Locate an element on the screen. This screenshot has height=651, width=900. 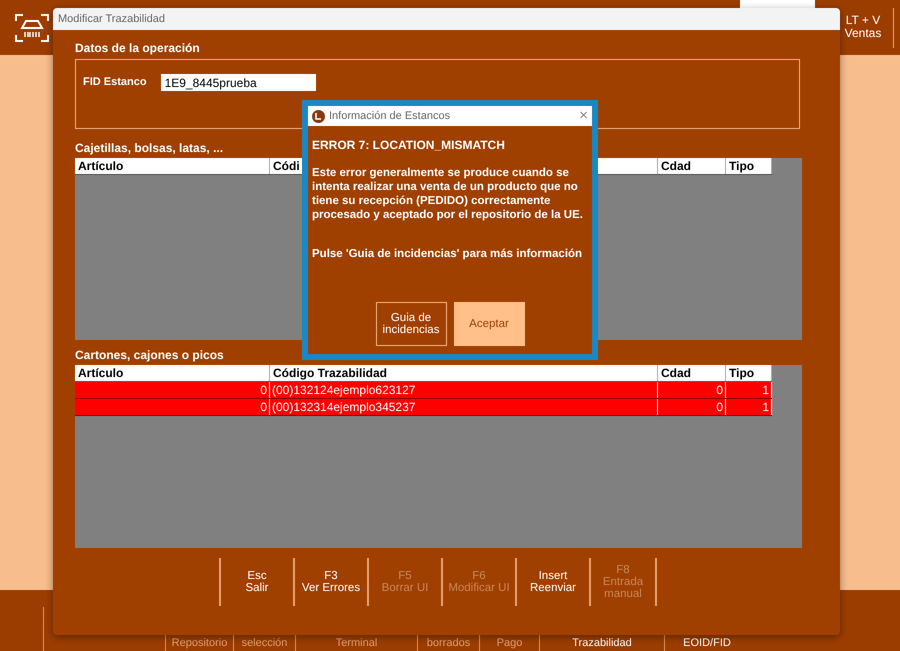
toolbar-button: Esc Salir is located at coordinates (256, 582).